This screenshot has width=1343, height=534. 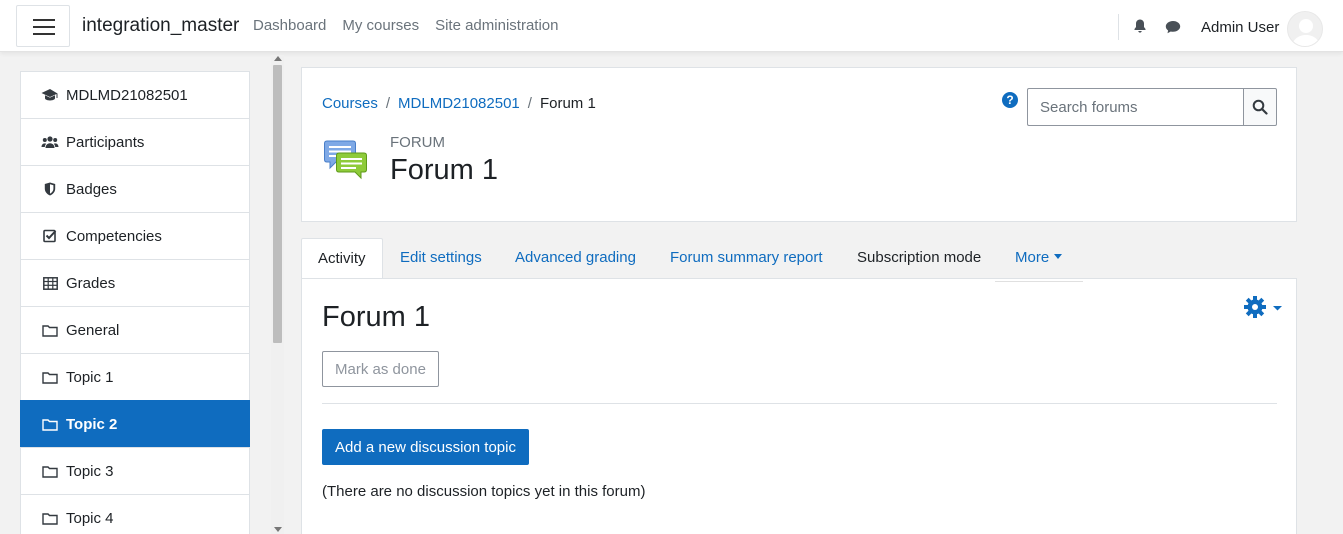 What do you see at coordinates (135, 471) in the screenshot?
I see `drawer-item-topic-3: Topic 3` at bounding box center [135, 471].